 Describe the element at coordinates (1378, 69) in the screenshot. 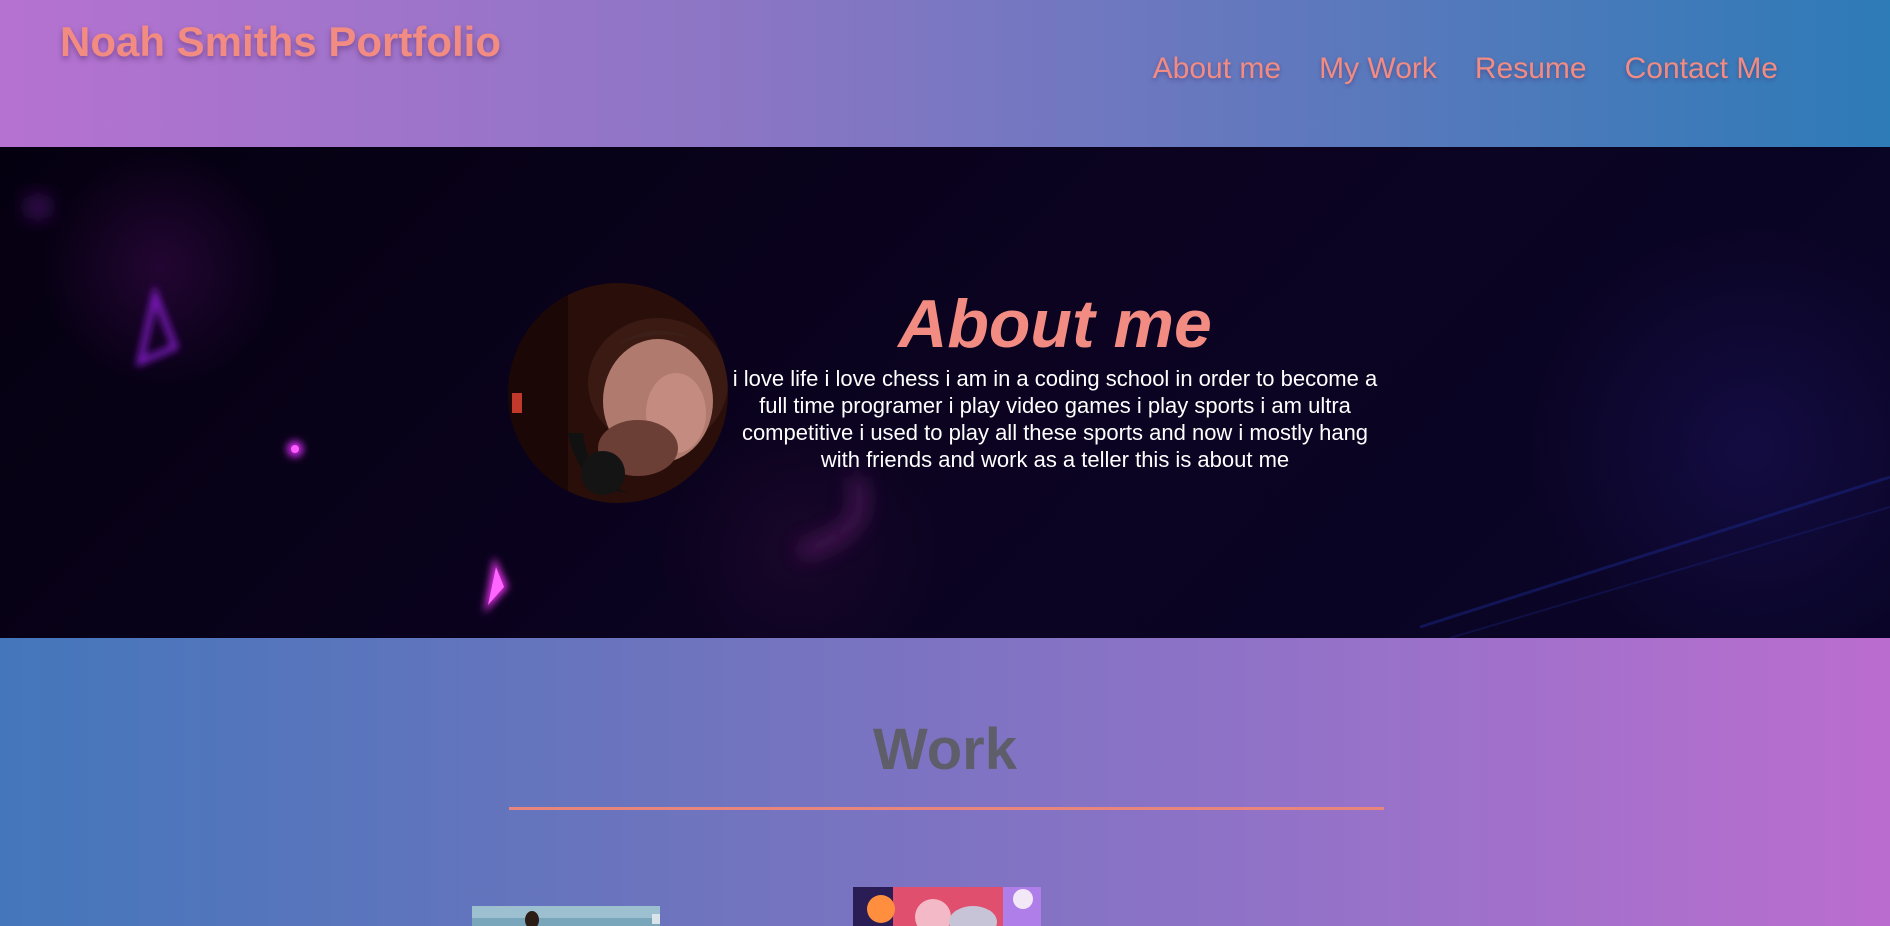

I see `nav-link-my-work: My Work` at that location.